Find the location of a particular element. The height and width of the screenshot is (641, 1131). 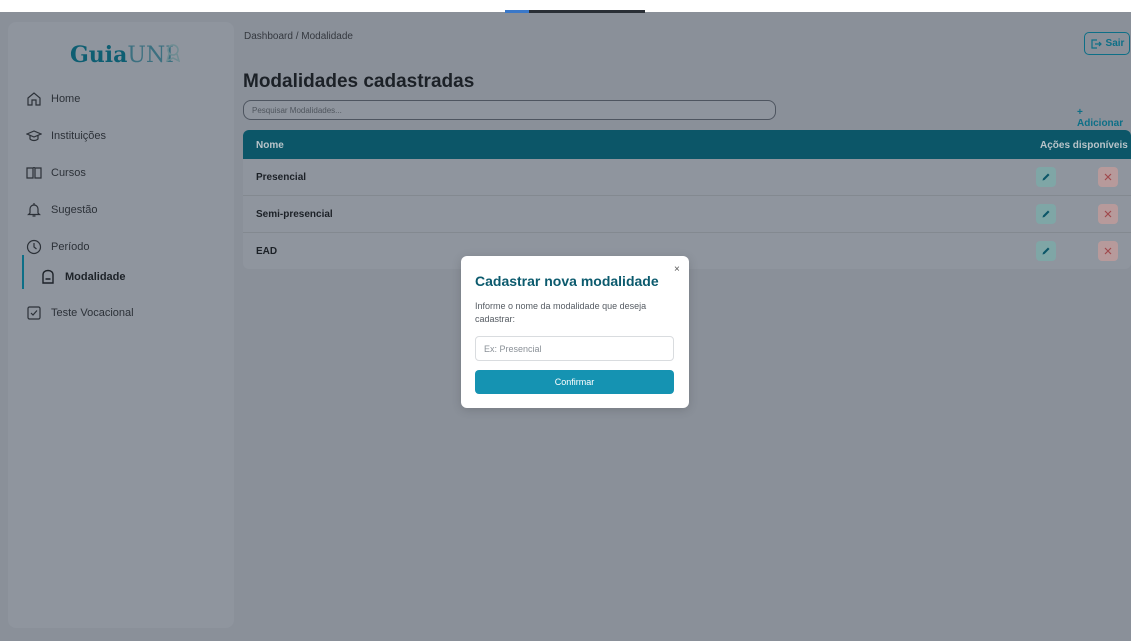

sidebar-item-teste-vocacional: Teste Vocacional is located at coordinates (80, 313).